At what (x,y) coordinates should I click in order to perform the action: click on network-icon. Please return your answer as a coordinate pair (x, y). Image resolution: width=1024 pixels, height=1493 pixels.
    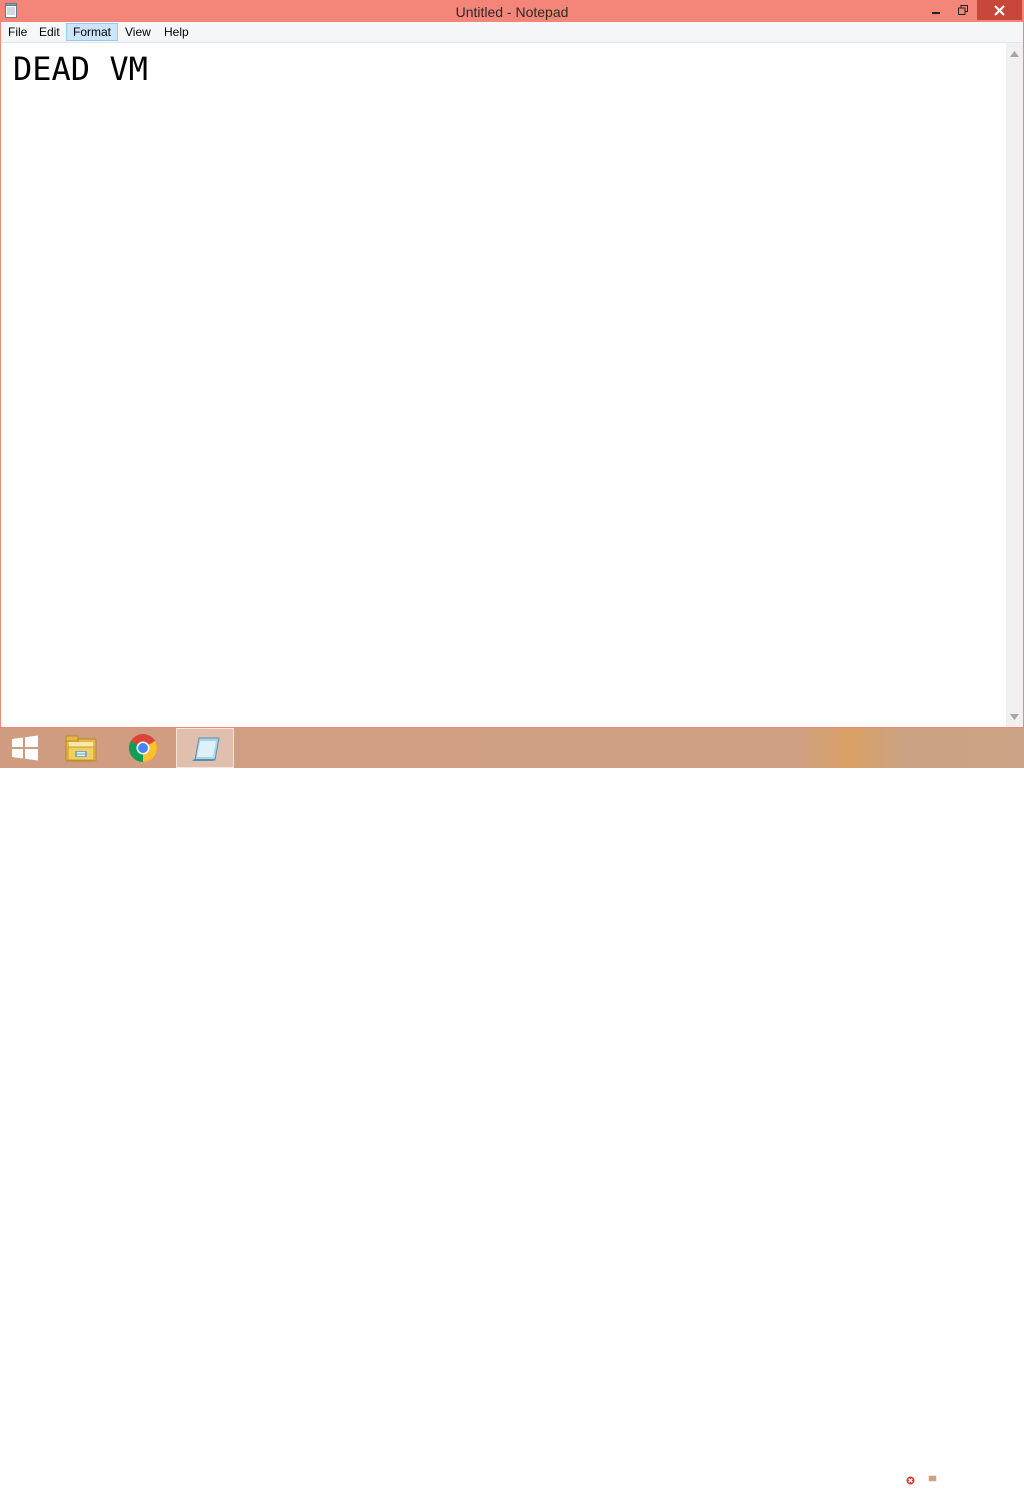
    Looking at the image, I should click on (930, 1477).